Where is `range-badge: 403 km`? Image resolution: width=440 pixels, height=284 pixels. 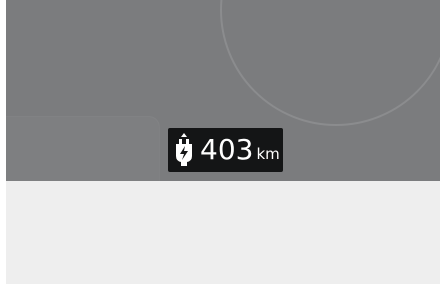
range-badge: 403 km is located at coordinates (225, 150).